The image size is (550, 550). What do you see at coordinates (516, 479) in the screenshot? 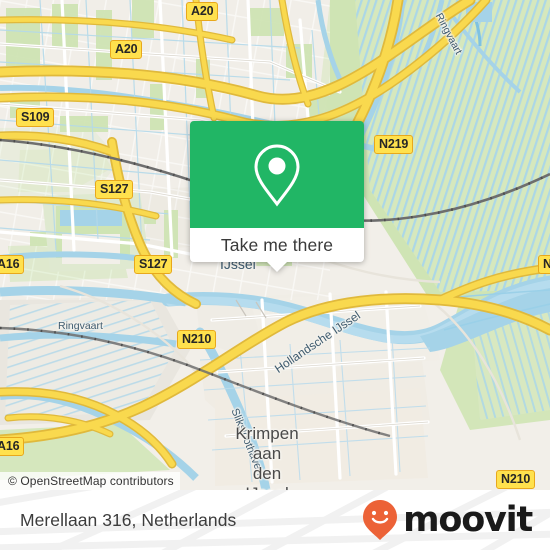
I see `road-shield-n210-southeast: N210` at bounding box center [516, 479].